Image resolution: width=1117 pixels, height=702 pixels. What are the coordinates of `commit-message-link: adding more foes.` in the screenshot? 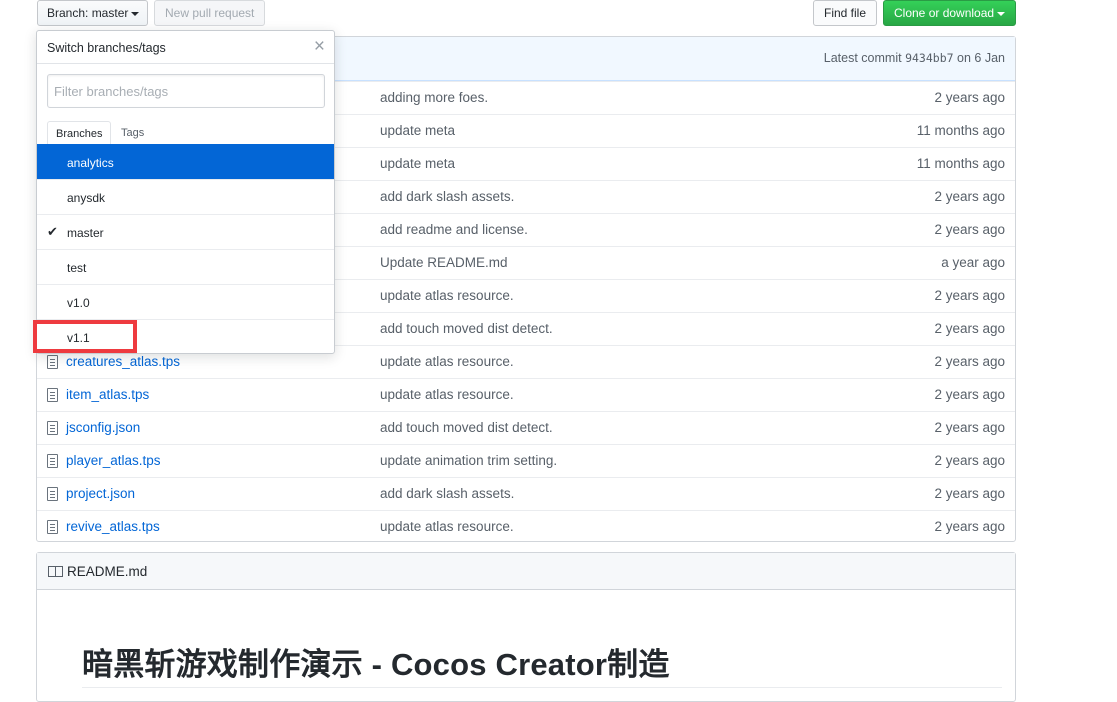 It's located at (434, 97).